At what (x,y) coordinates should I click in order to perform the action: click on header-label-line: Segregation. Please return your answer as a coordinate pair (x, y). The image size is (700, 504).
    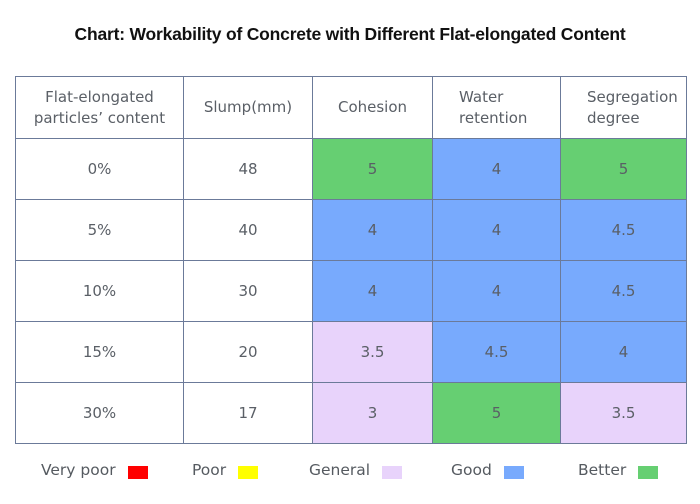
    Looking at the image, I should click on (632, 96).